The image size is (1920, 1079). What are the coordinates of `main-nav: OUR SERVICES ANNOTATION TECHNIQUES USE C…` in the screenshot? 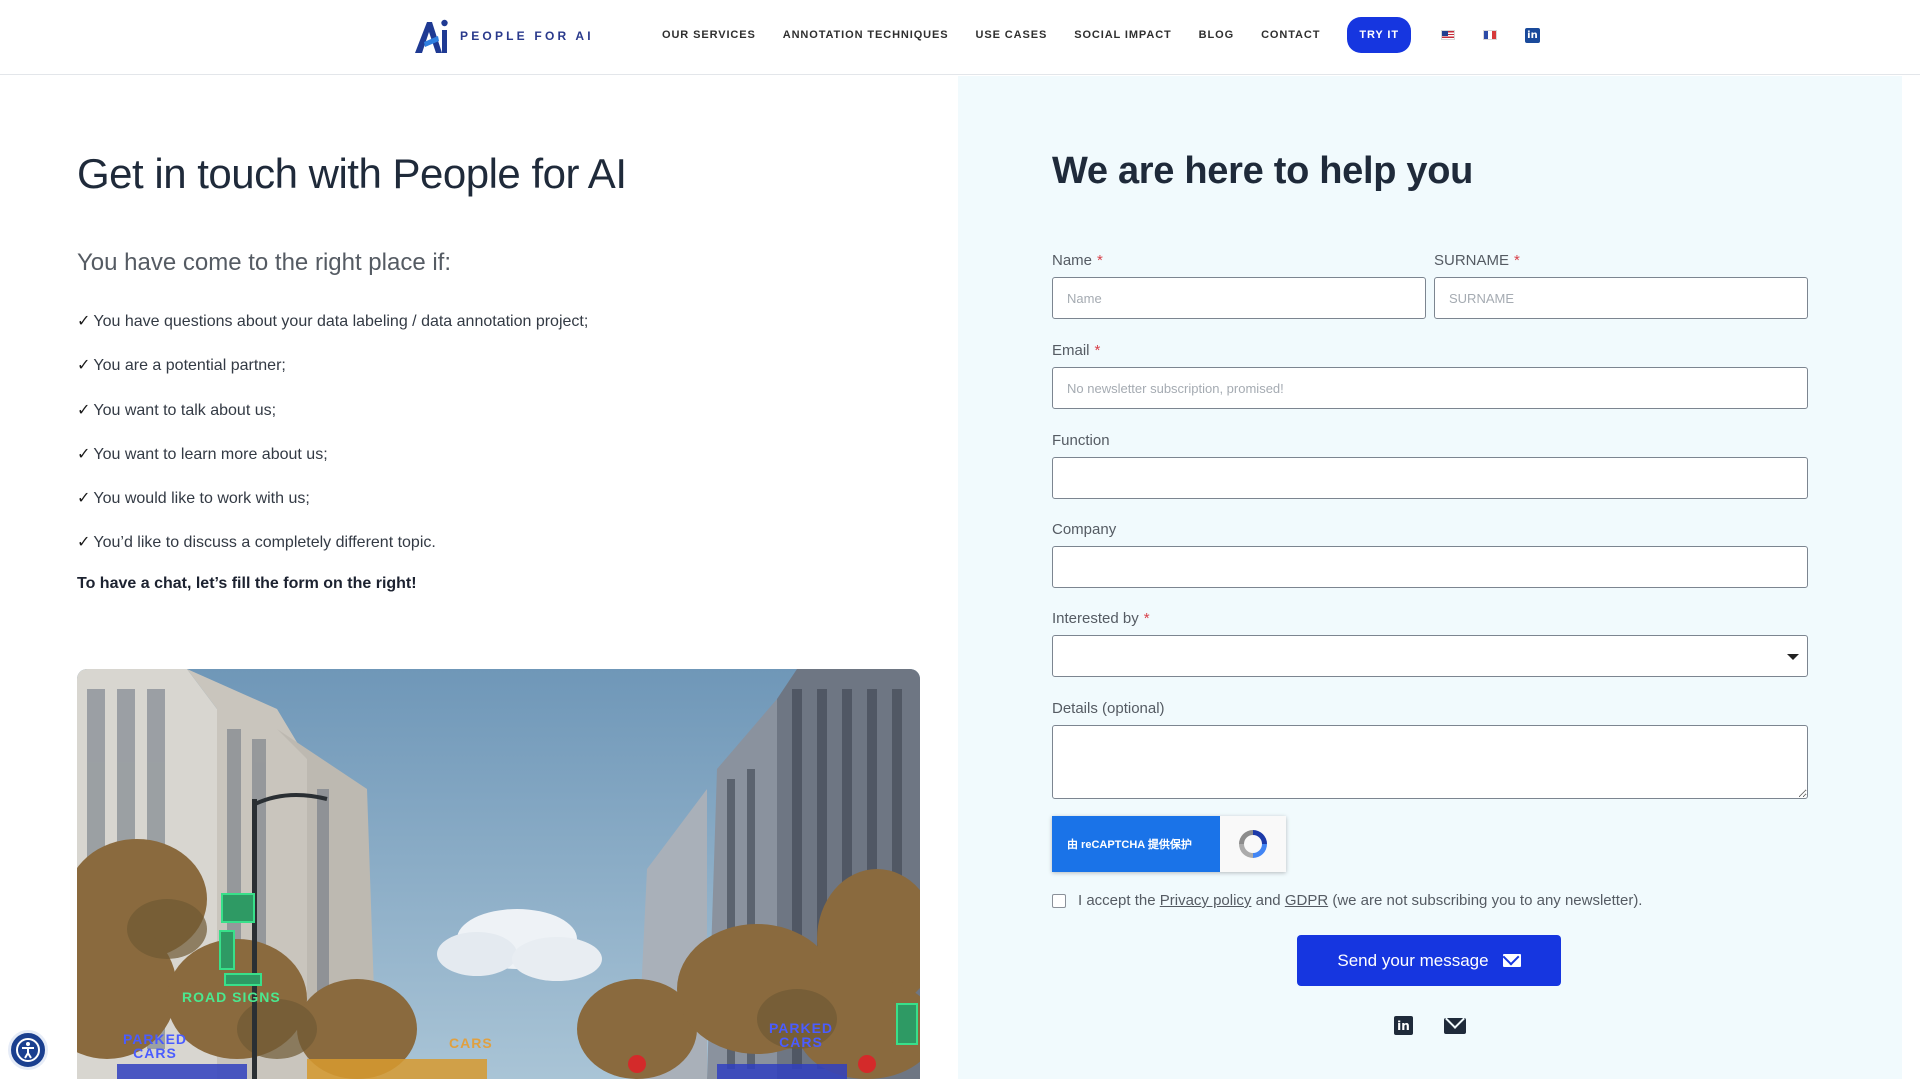 It's located at (1101, 35).